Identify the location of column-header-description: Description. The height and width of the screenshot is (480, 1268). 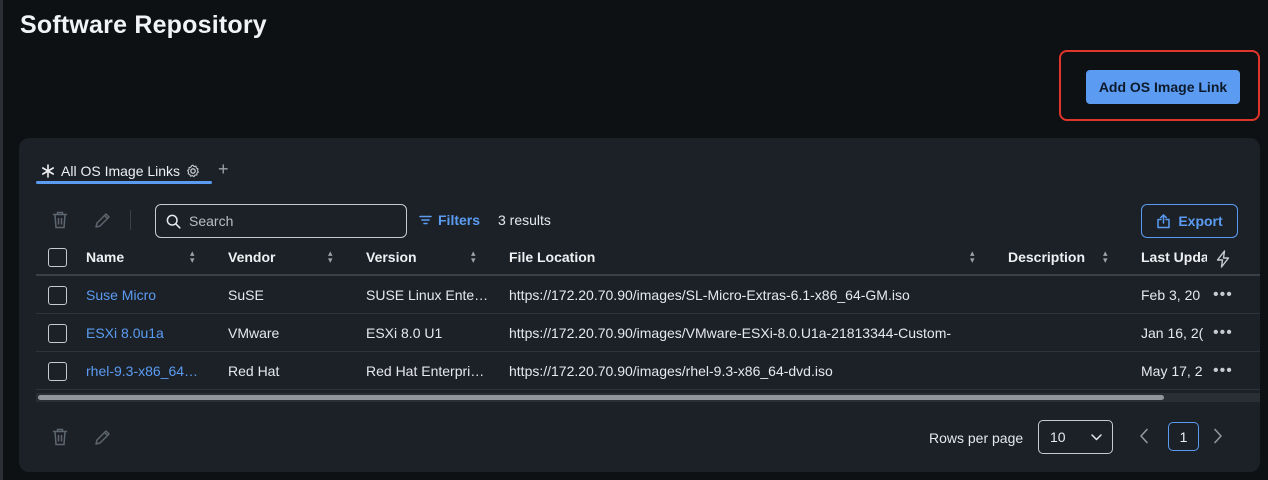
(1058, 256).